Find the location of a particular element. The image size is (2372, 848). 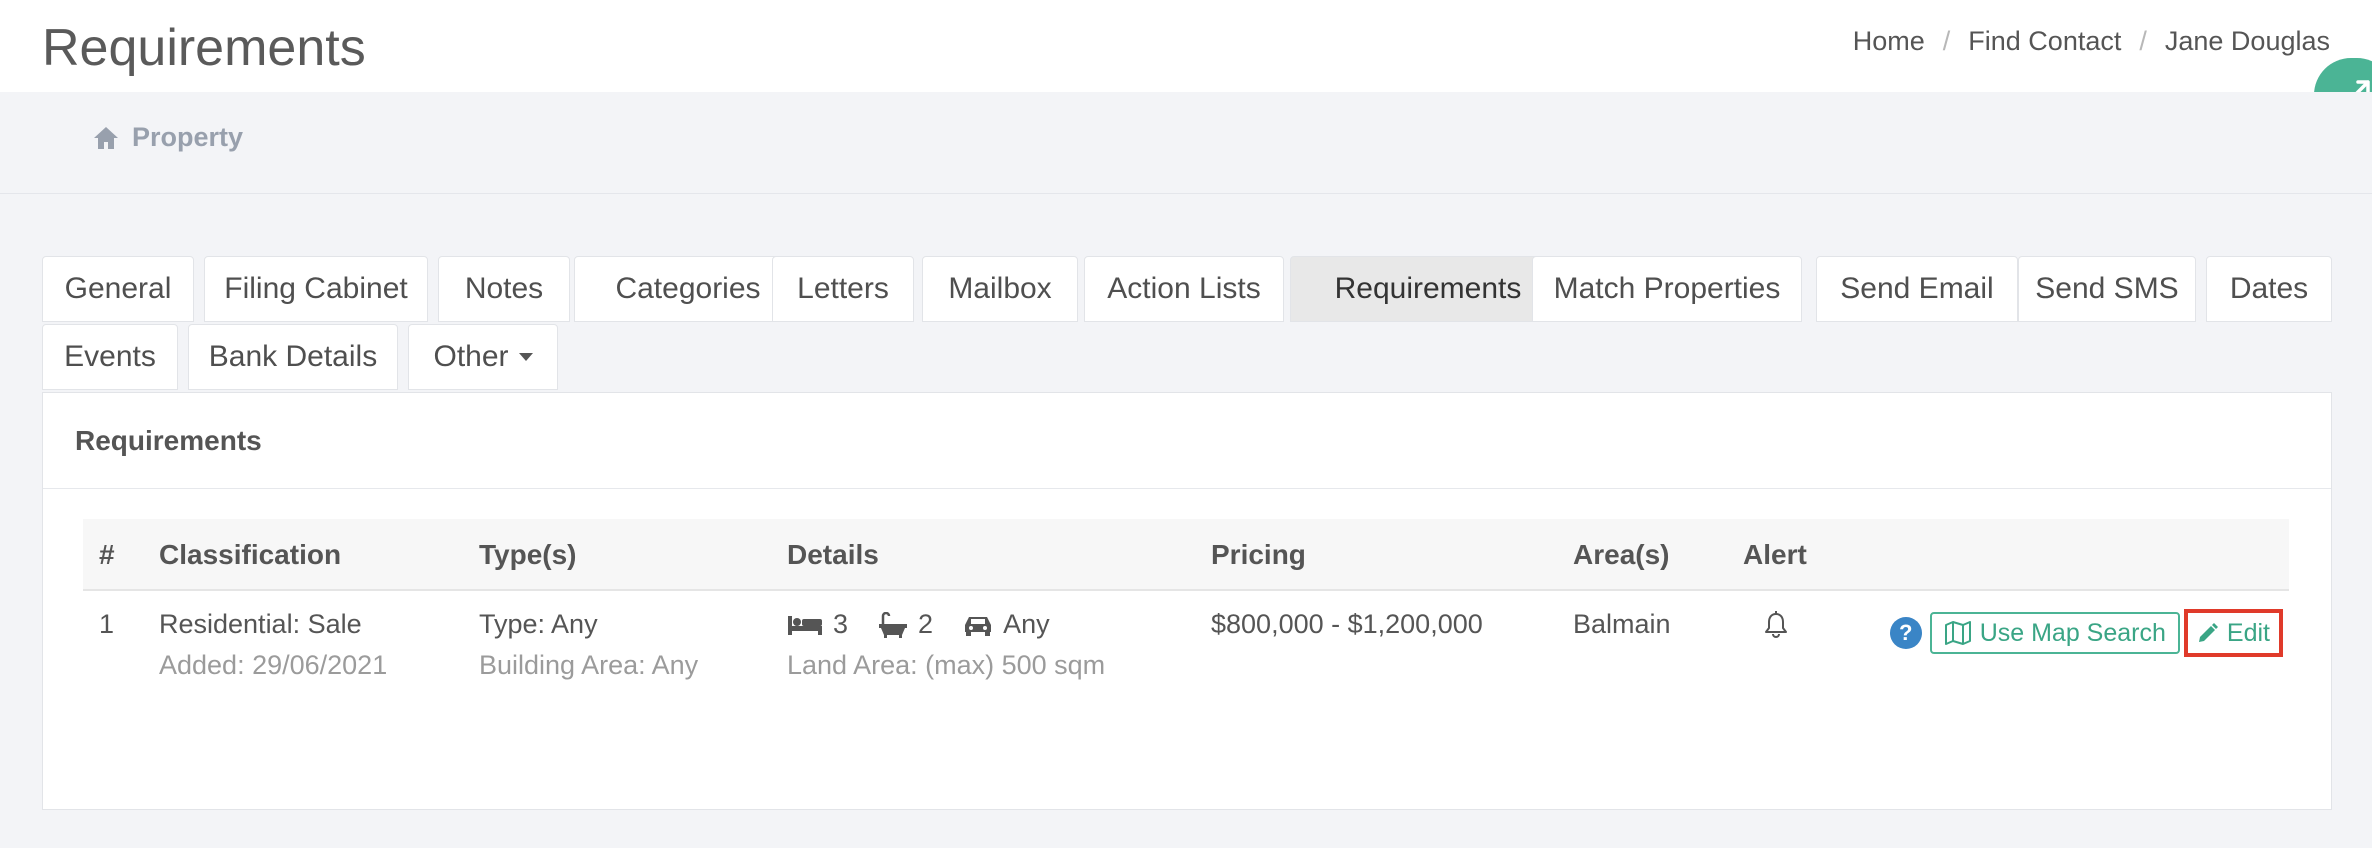

panel-title: Requirements is located at coordinates (1187, 441).